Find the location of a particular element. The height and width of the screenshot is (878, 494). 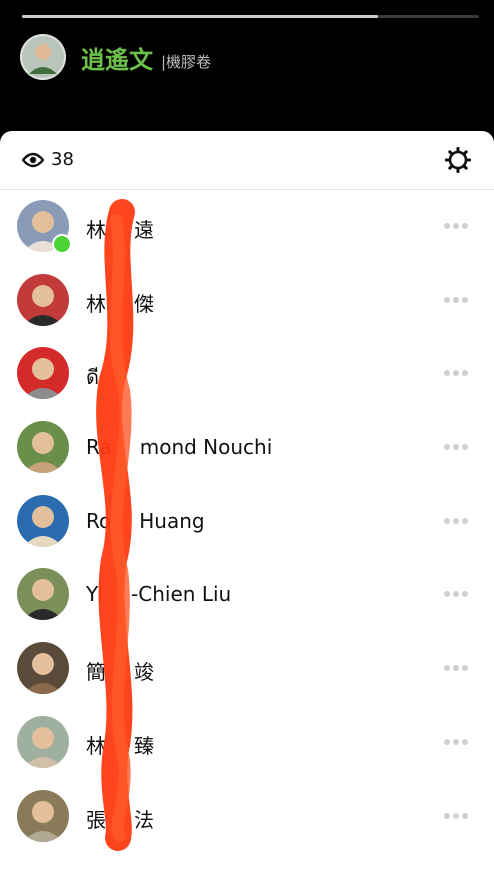

viewer-name: 簡竣 is located at coordinates (120, 670).